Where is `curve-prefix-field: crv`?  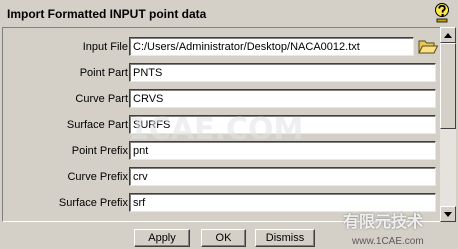
curve-prefix-field: crv is located at coordinates (282, 176).